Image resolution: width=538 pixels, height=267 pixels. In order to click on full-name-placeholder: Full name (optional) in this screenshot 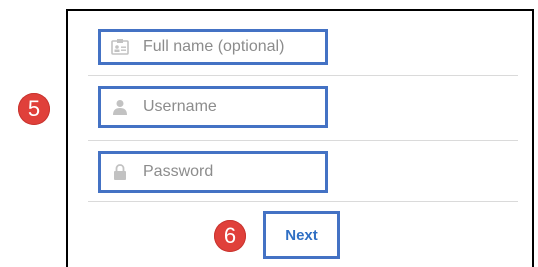, I will do `click(214, 46)`.